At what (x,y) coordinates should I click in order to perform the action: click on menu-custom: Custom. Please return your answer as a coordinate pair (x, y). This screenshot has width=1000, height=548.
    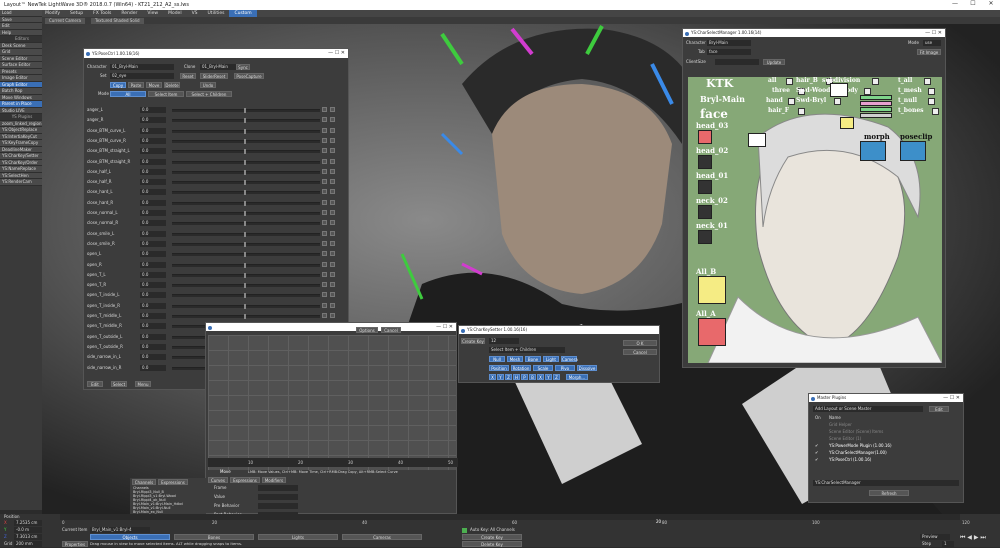
    Looking at the image, I should click on (243, 13).